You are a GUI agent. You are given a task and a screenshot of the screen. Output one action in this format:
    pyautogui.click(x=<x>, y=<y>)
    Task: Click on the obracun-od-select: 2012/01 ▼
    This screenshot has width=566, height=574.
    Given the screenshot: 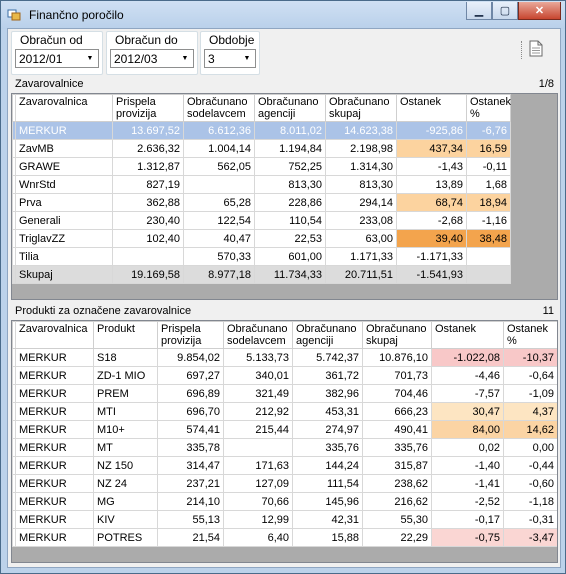 What is the action you would take?
    pyautogui.click(x=57, y=58)
    